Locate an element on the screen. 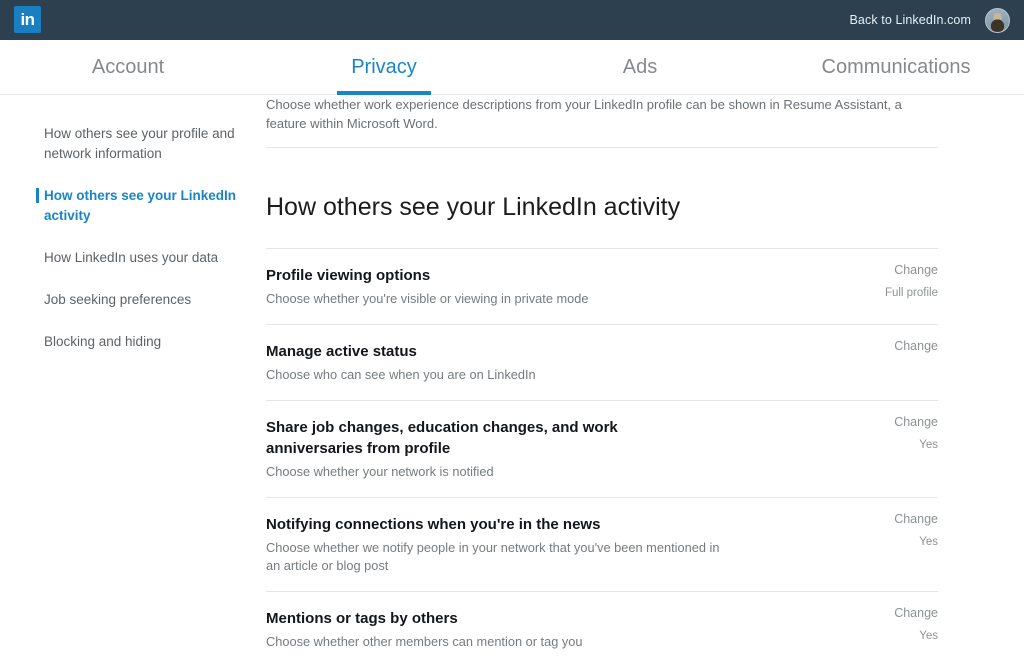 The width and height of the screenshot is (1024, 667). sidebar-item-label: Job seeking preferences is located at coordinates (118, 299).